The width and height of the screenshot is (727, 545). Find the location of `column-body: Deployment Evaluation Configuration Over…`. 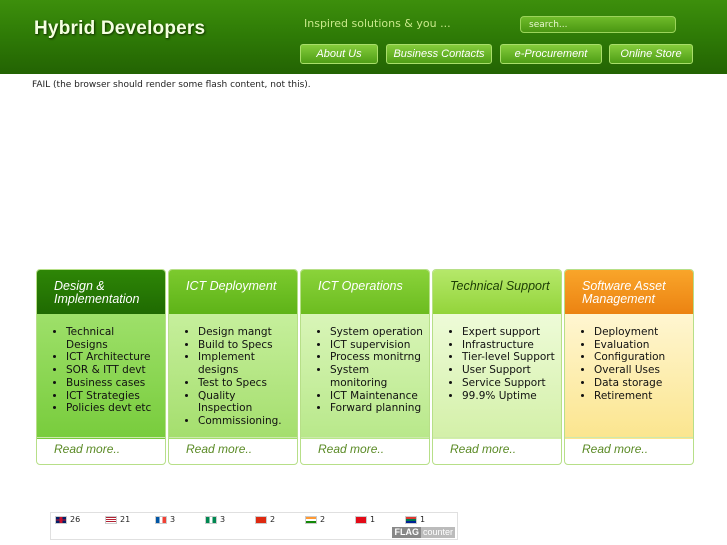

column-body: Deployment Evaluation Configuration Over… is located at coordinates (629, 376).